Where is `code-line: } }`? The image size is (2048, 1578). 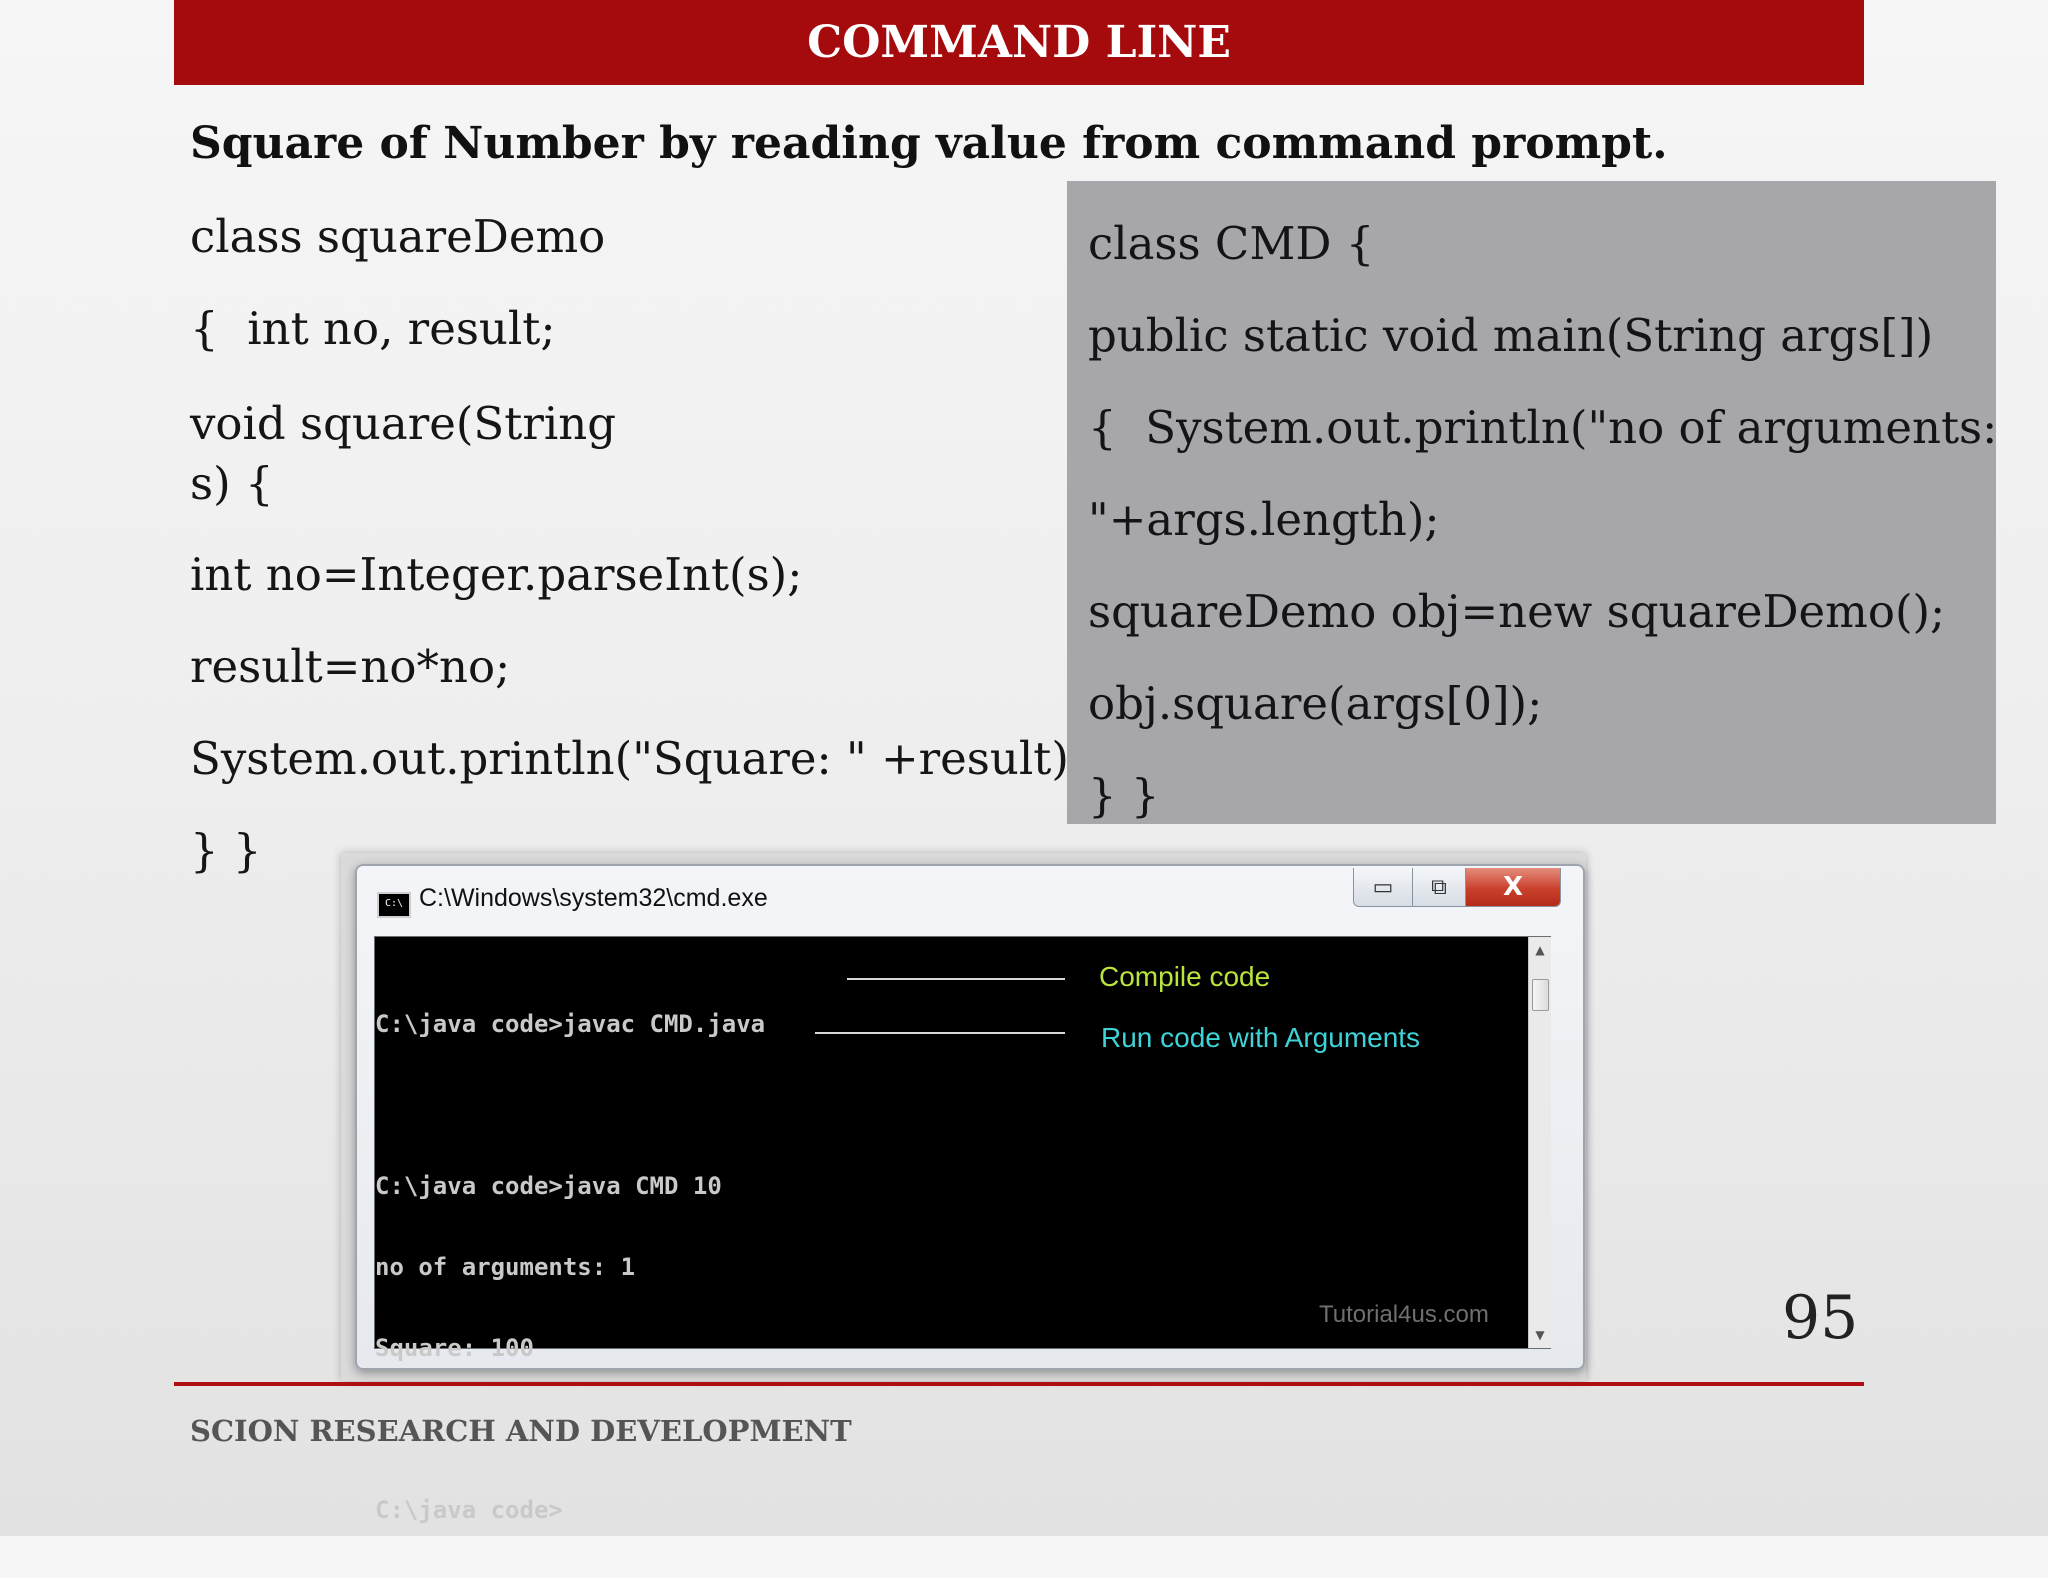 code-line: } } is located at coordinates (1124, 795).